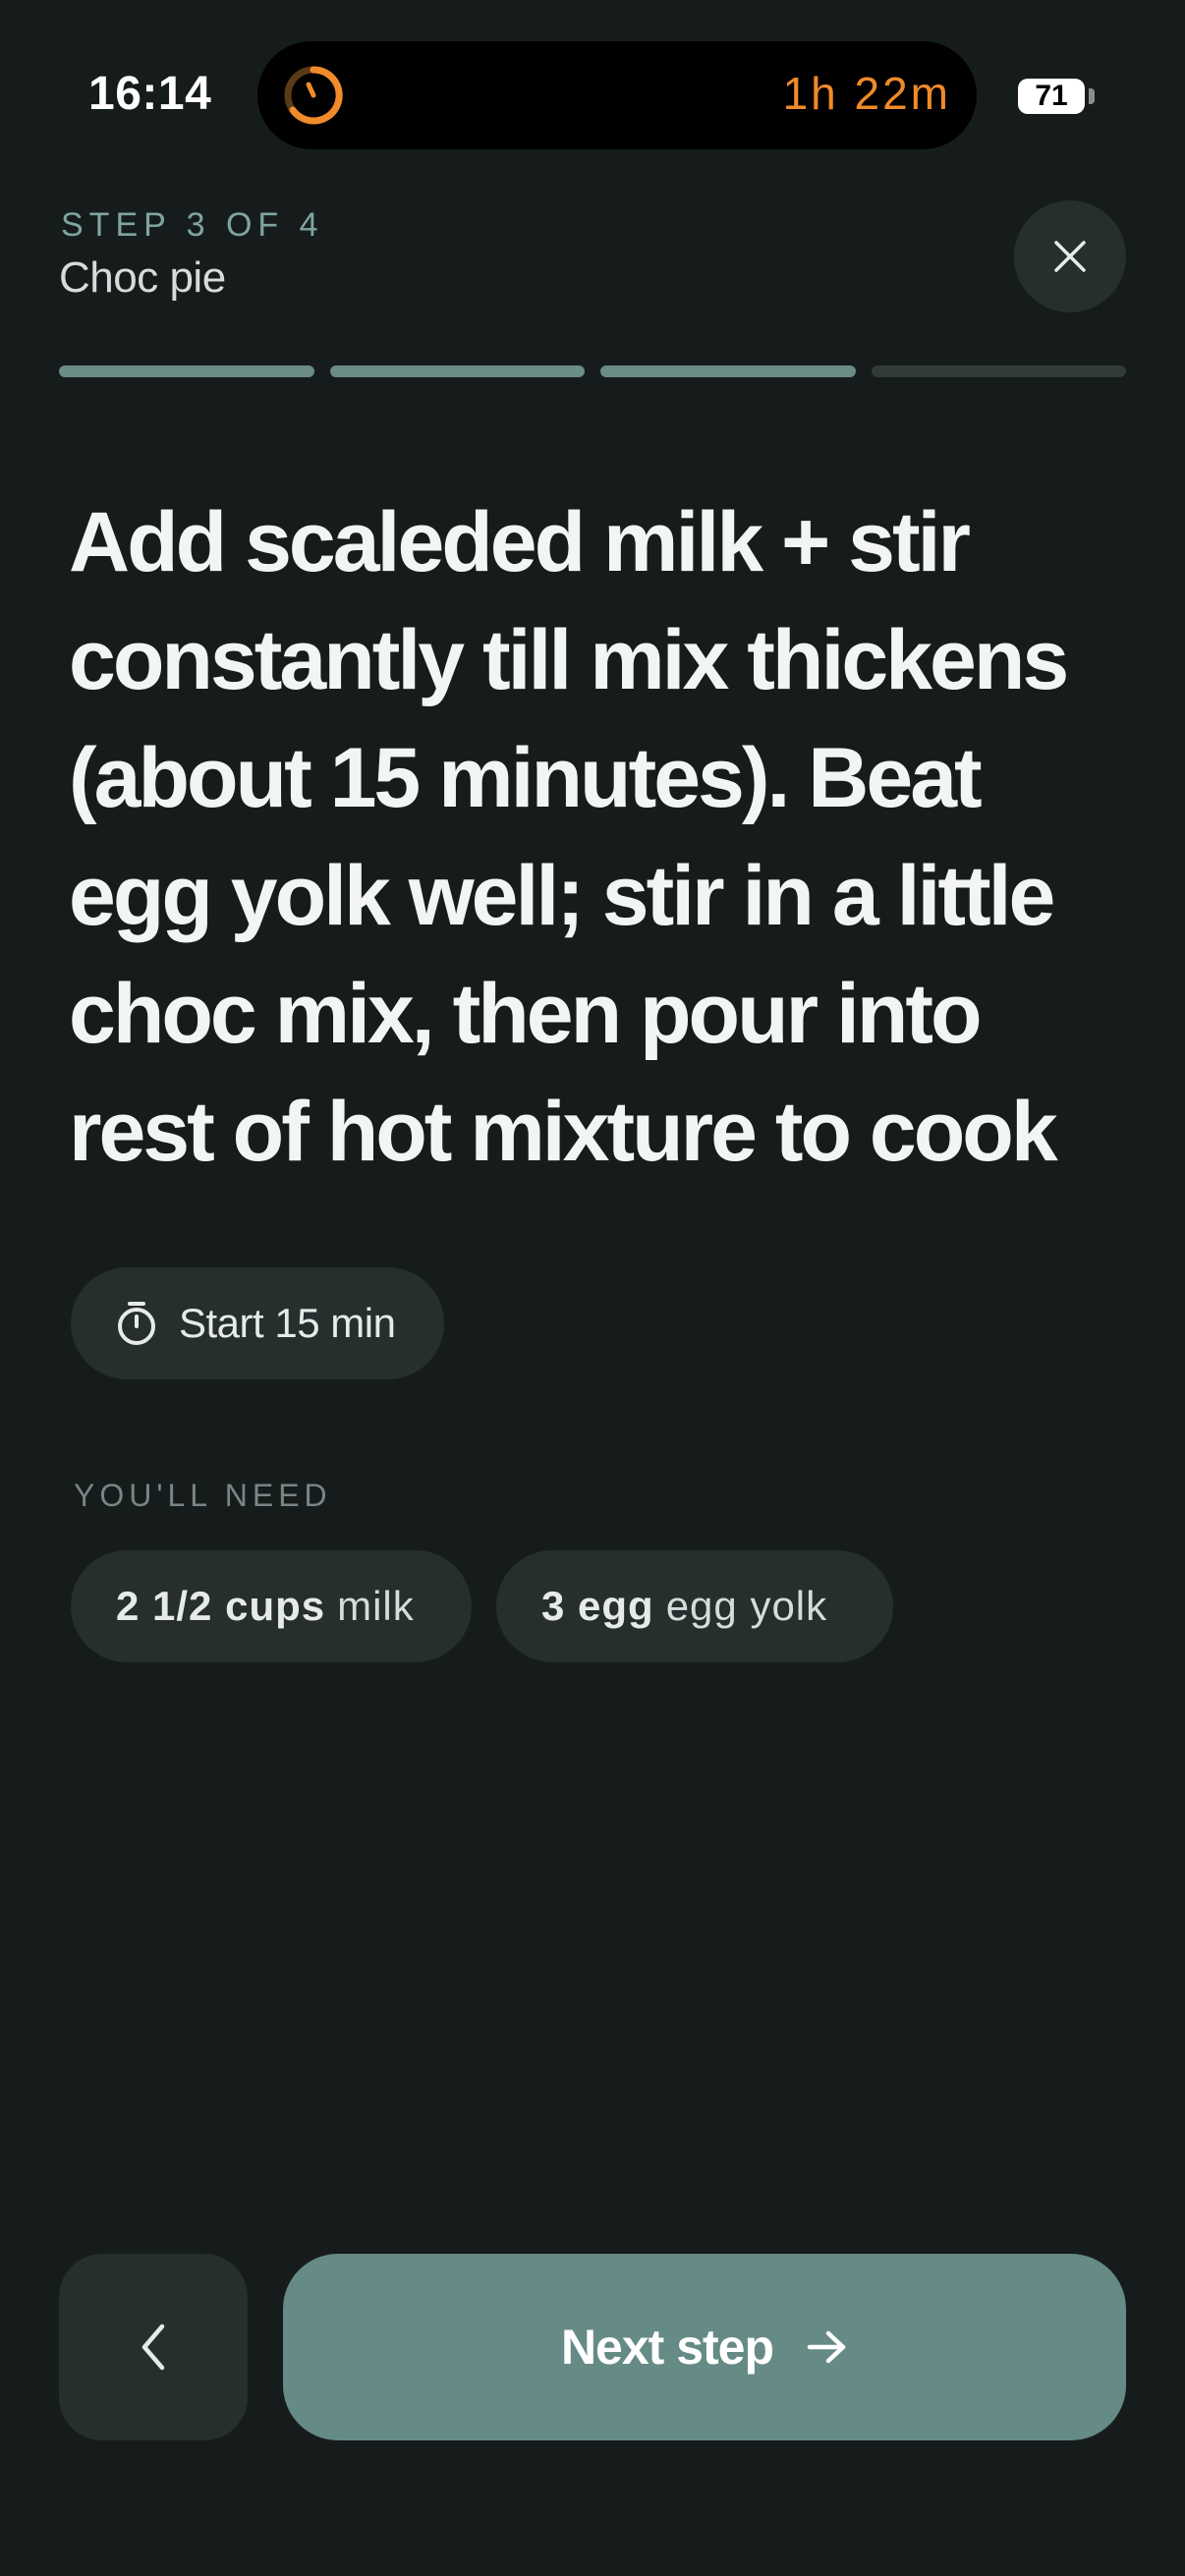 This screenshot has height=2576, width=1185. I want to click on status-time: 16:14, so click(150, 94).